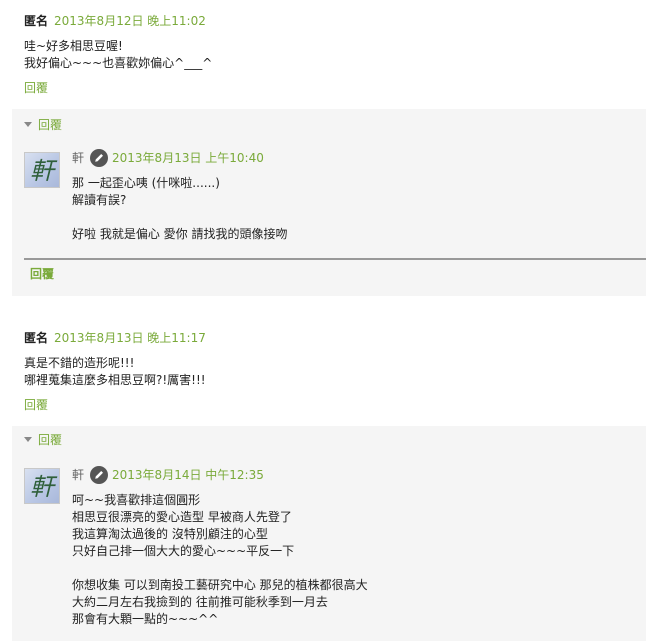 This screenshot has width=646, height=641. I want to click on comment-line: 哇~好多相思豆喔!, so click(73, 46).